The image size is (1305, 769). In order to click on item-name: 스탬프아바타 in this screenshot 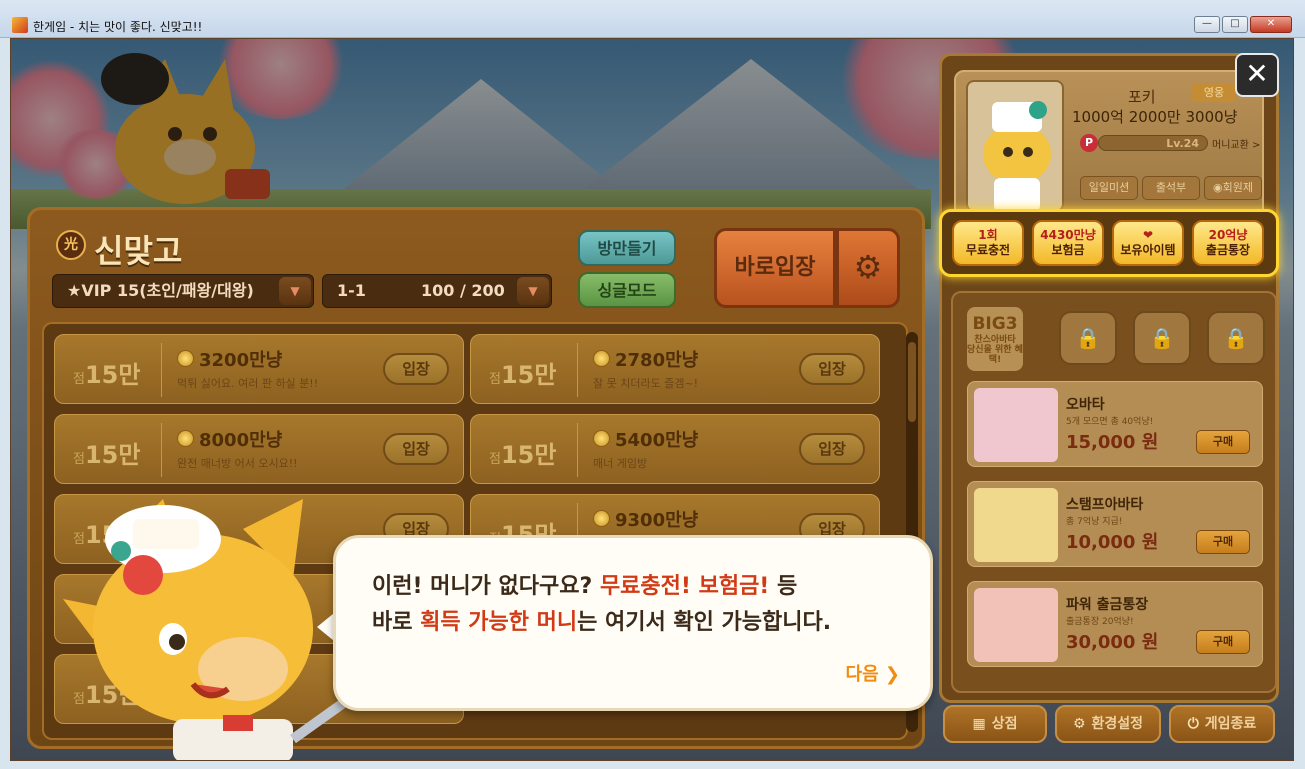, I will do `click(1105, 505)`.